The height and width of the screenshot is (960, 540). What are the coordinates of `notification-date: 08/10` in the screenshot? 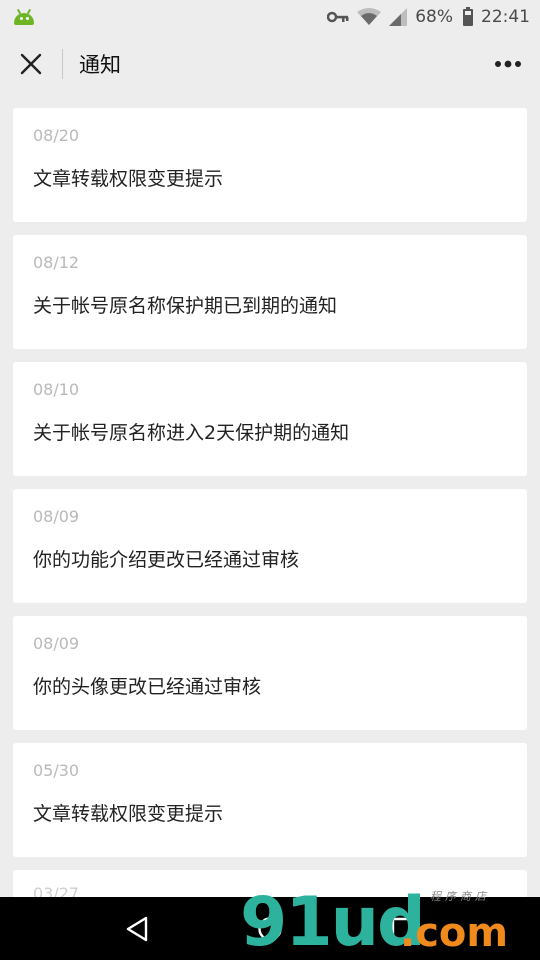 It's located at (56, 389).